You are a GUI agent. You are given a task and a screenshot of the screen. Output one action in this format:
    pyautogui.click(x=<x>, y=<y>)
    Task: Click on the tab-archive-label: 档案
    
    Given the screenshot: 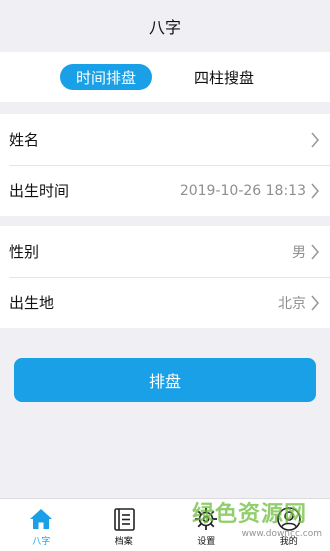 What is the action you would take?
    pyautogui.click(x=124, y=540)
    